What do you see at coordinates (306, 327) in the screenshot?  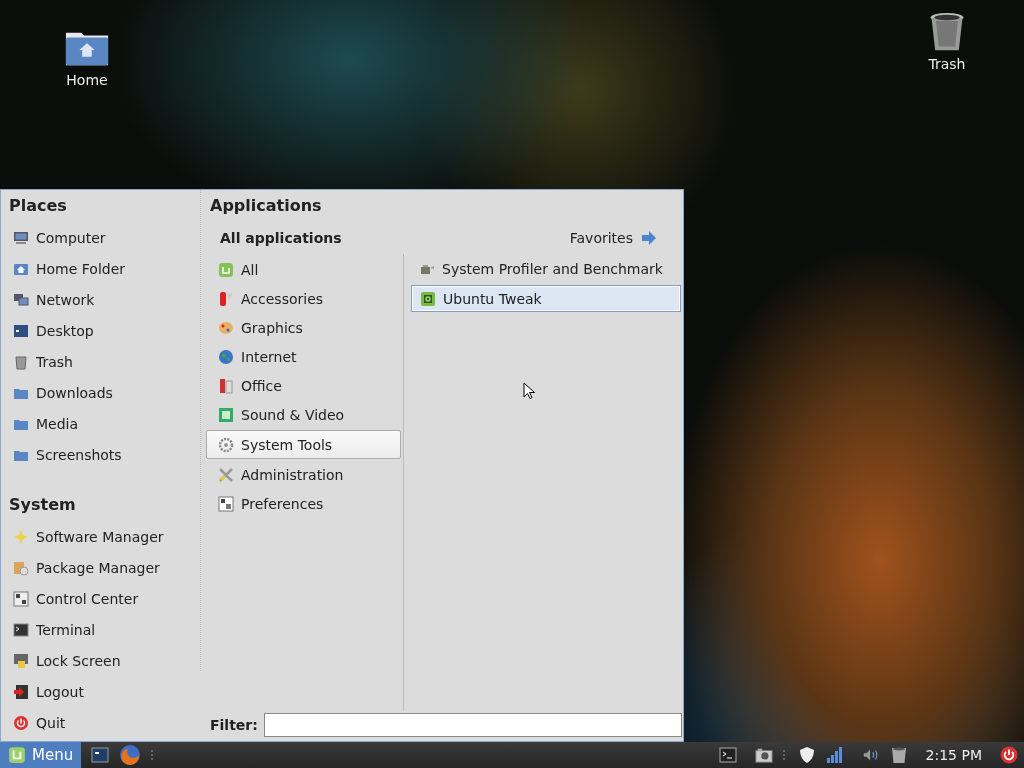 I see `category-item: Graphics` at bounding box center [306, 327].